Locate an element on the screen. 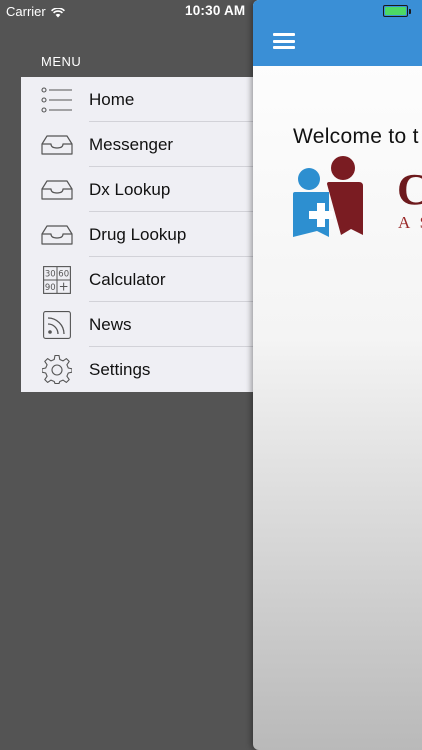  status-time: 10:30 AM is located at coordinates (215, 10).